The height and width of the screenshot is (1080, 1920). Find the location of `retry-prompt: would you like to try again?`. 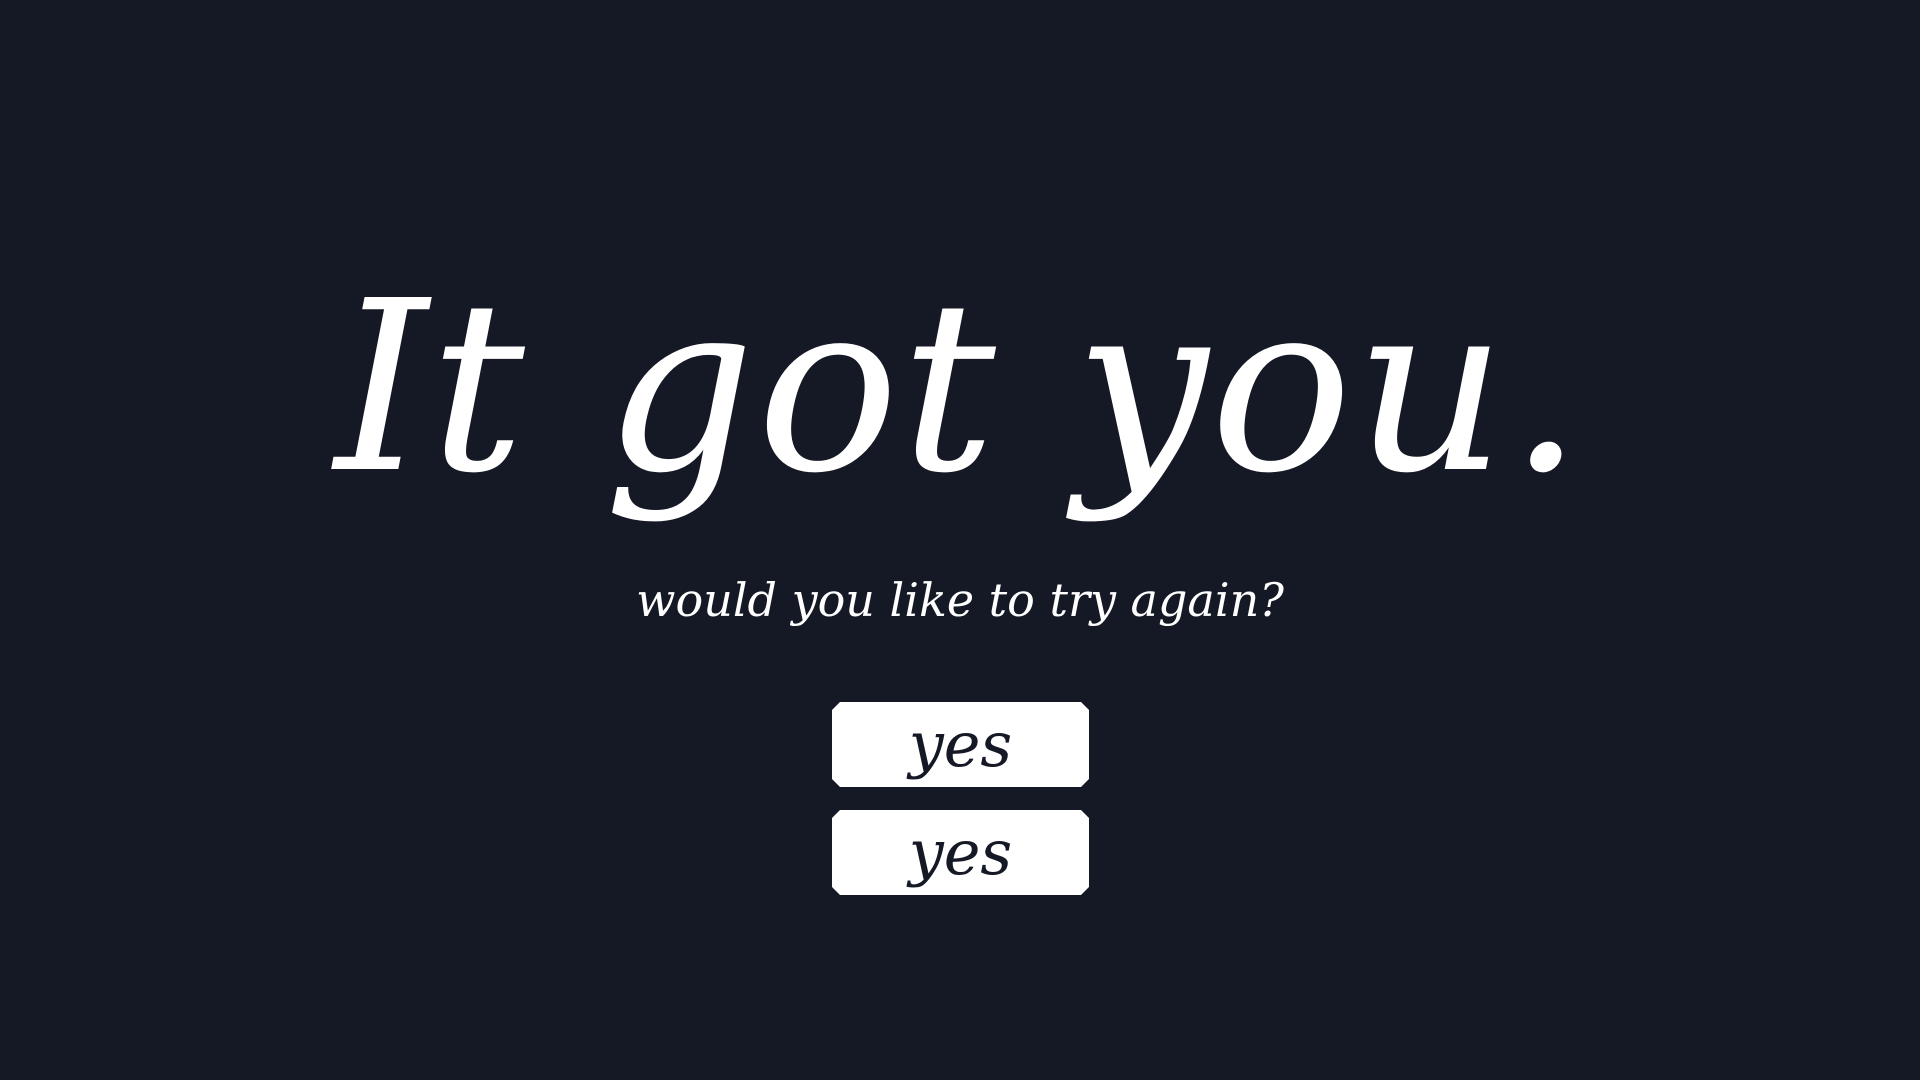

retry-prompt: would you like to try again? is located at coordinates (960, 600).